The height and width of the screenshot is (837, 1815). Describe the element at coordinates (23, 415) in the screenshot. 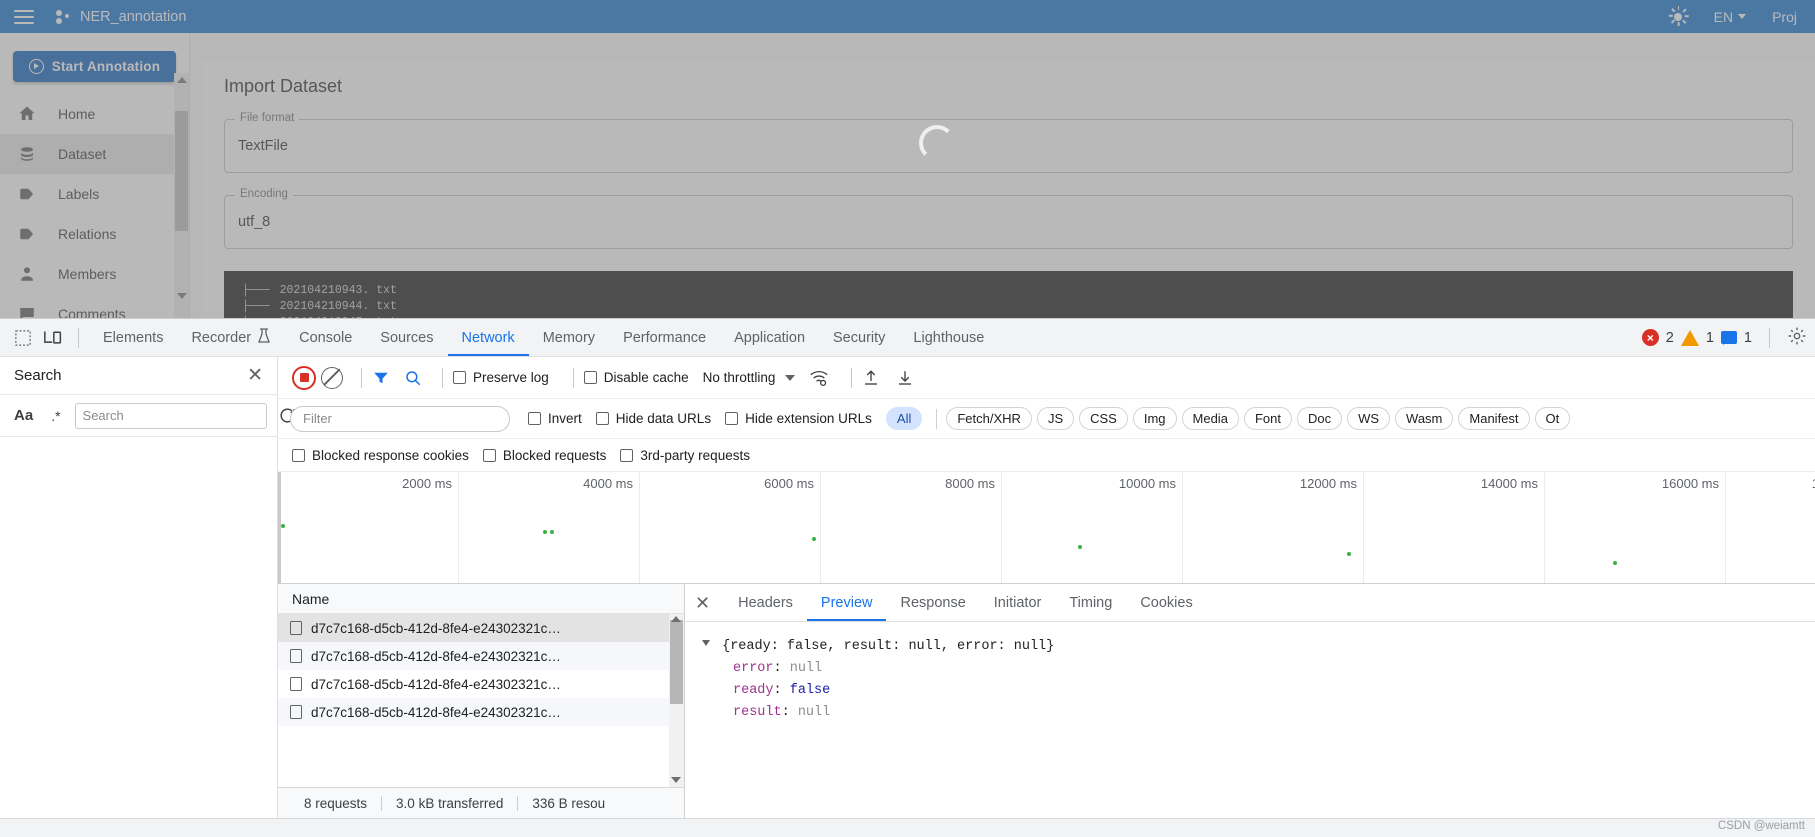

I see `match-case-button: Aa` at that location.